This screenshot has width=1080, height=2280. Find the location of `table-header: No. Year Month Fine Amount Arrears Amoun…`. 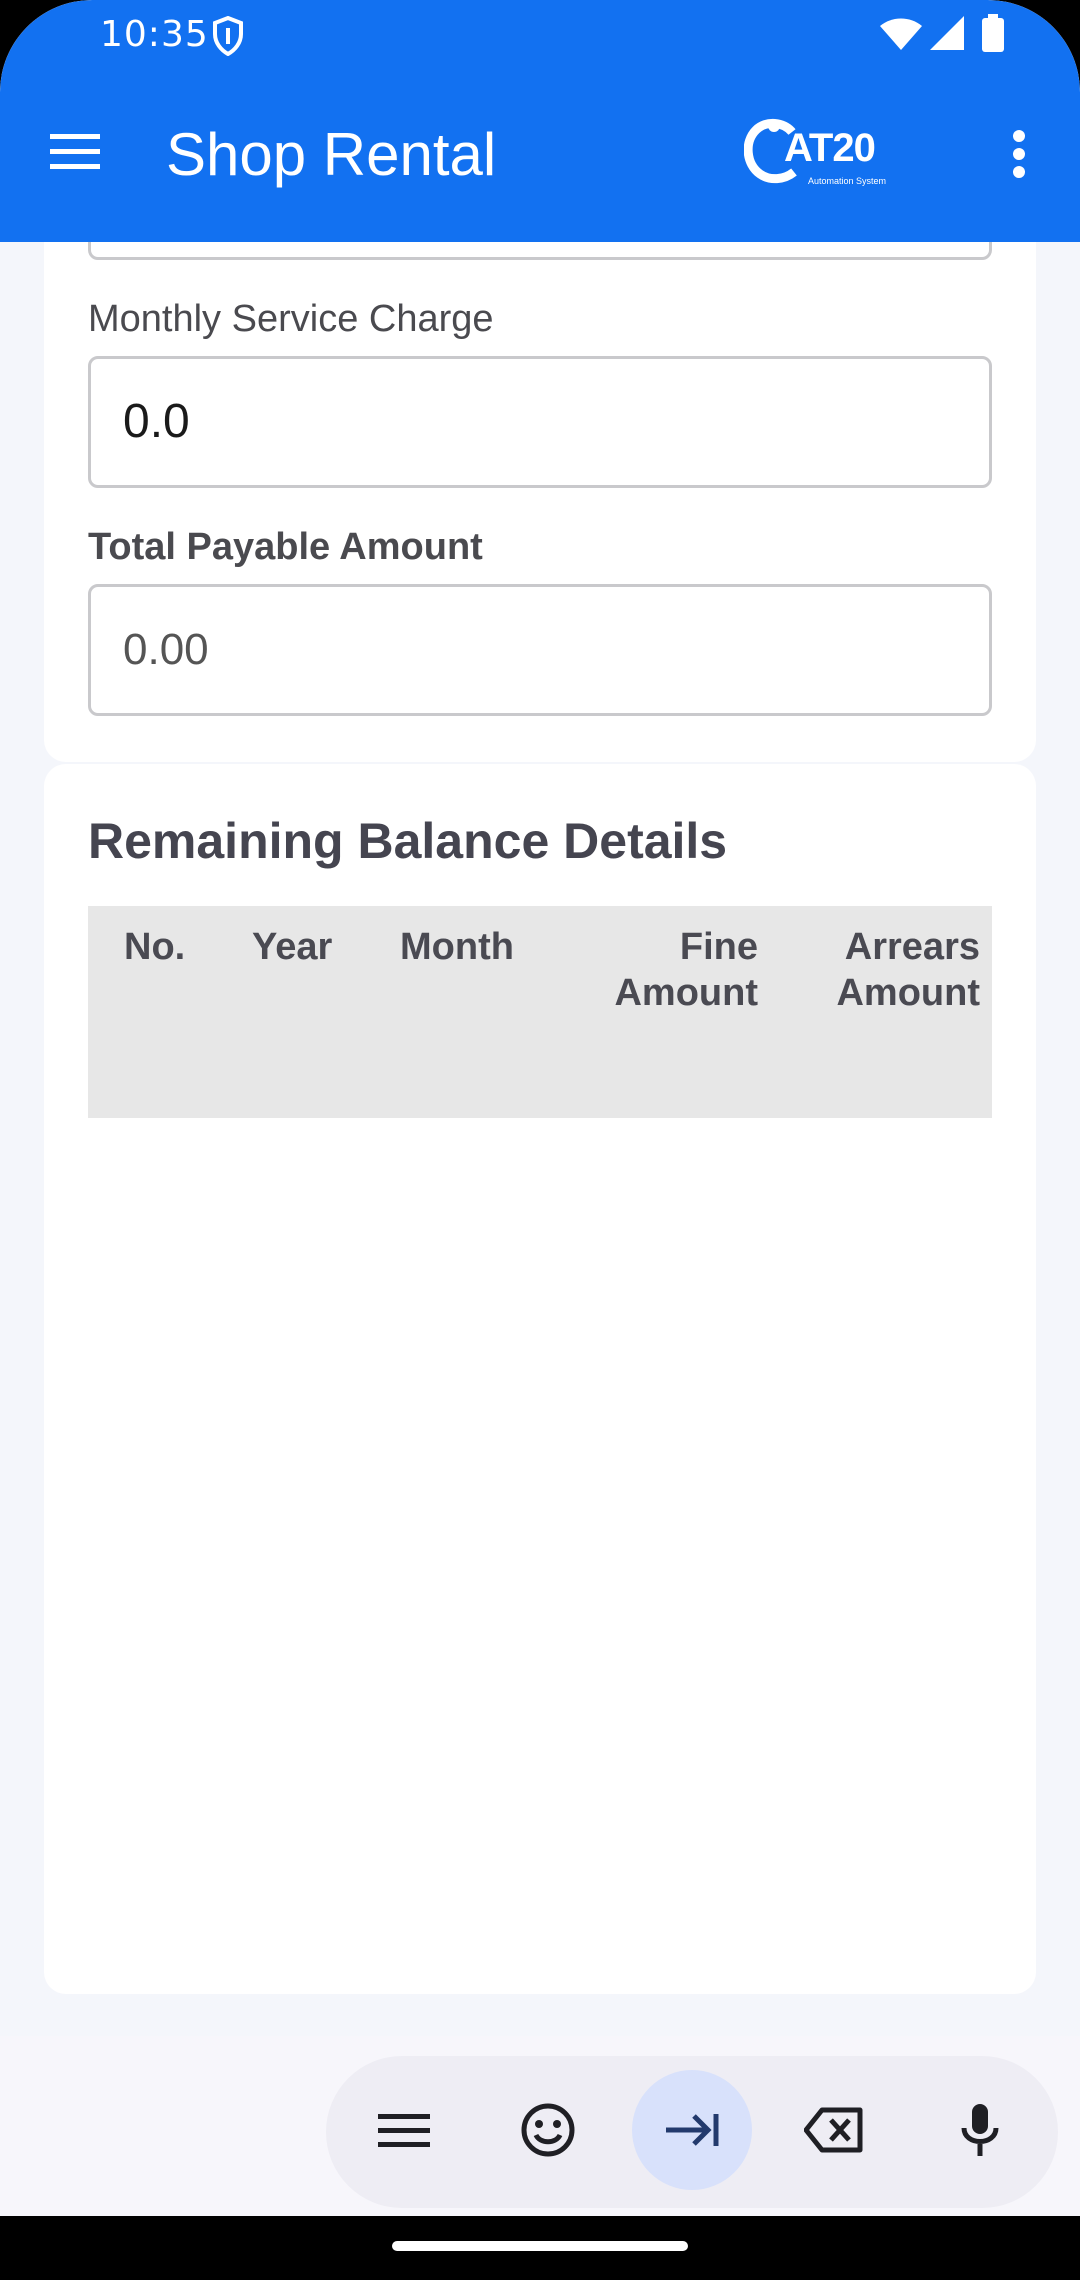

table-header: No. Year Month Fine Amount Arrears Amoun… is located at coordinates (540, 1012).